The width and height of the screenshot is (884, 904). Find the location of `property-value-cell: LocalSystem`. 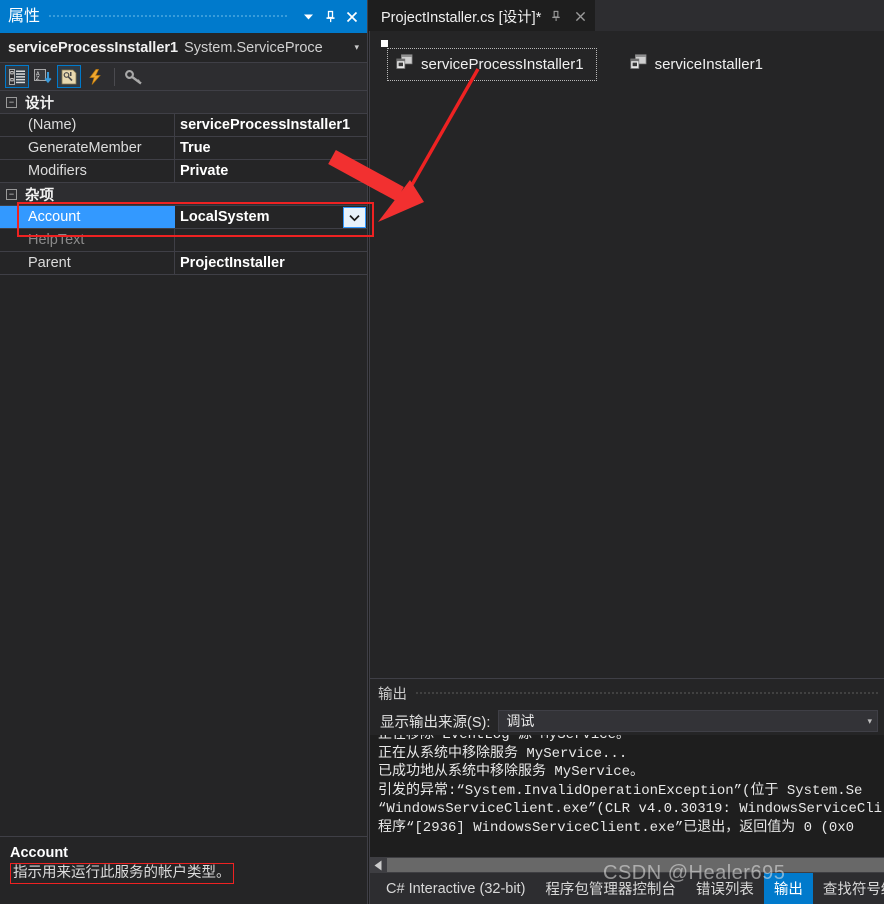

property-value-cell: LocalSystem is located at coordinates (259, 217).